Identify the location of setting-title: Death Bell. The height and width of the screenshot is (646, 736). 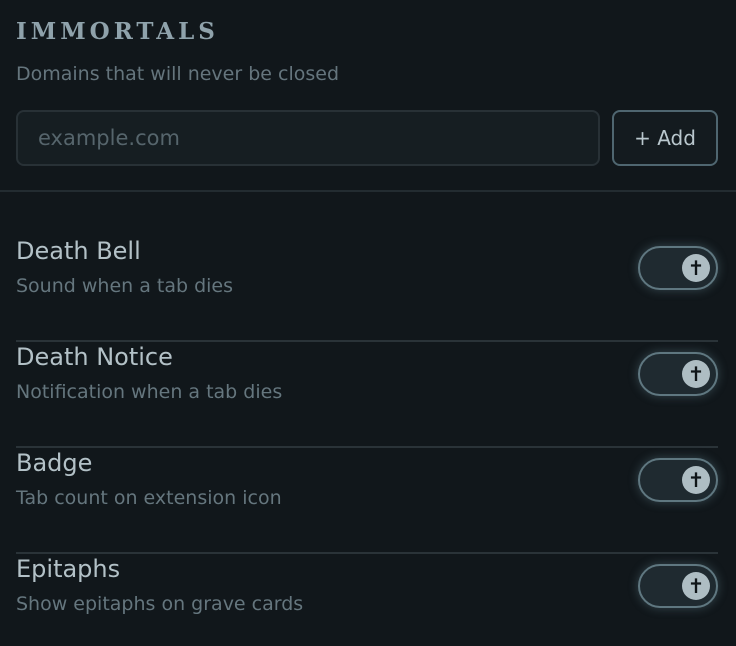
(78, 251).